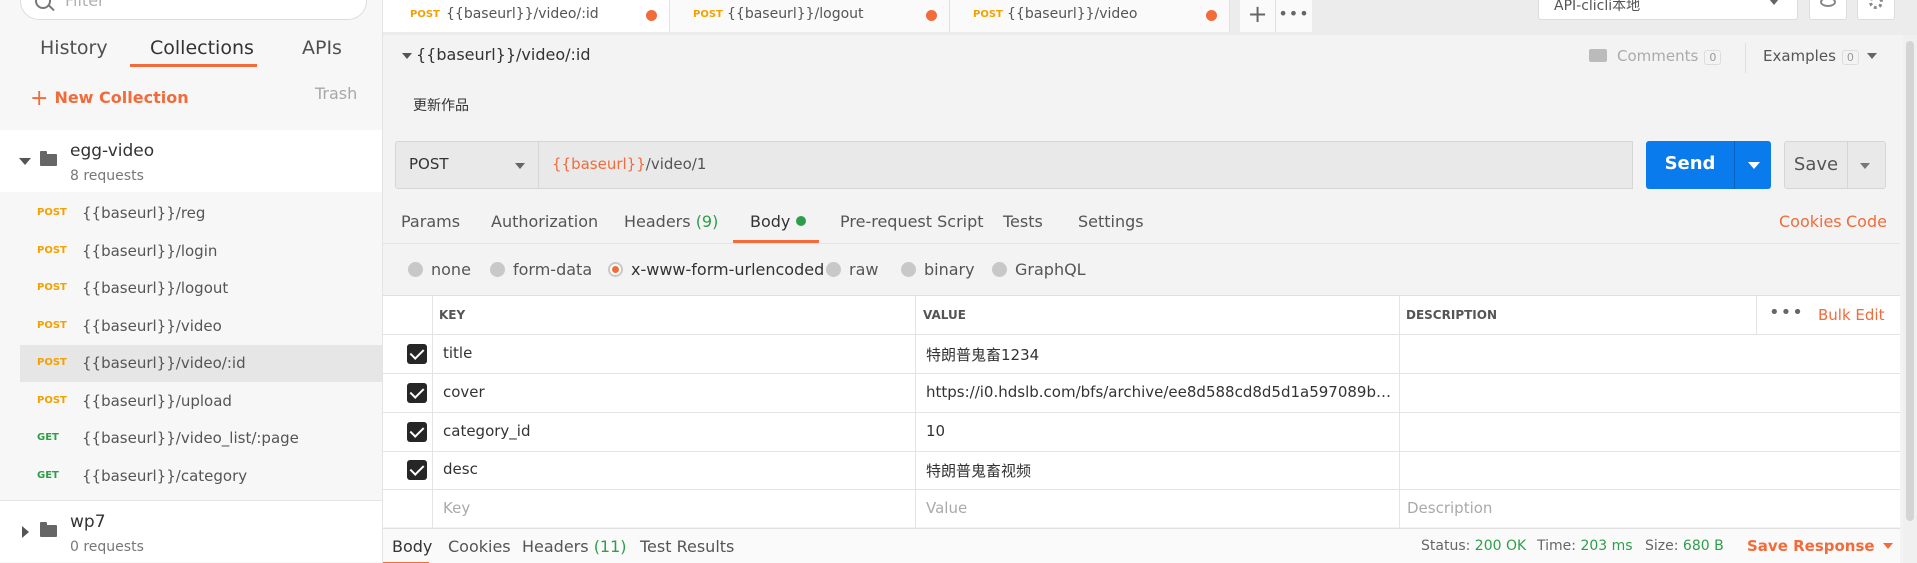 The height and width of the screenshot is (563, 1917). Describe the element at coordinates (1810, 221) in the screenshot. I see `cookies-link: Cookies` at that location.